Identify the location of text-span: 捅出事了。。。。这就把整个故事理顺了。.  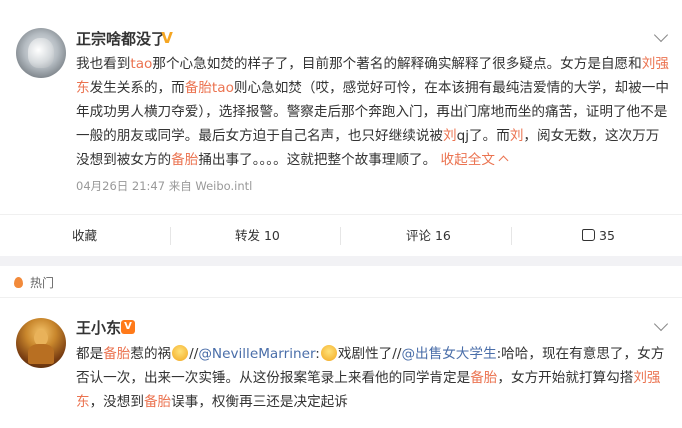
(319, 160).